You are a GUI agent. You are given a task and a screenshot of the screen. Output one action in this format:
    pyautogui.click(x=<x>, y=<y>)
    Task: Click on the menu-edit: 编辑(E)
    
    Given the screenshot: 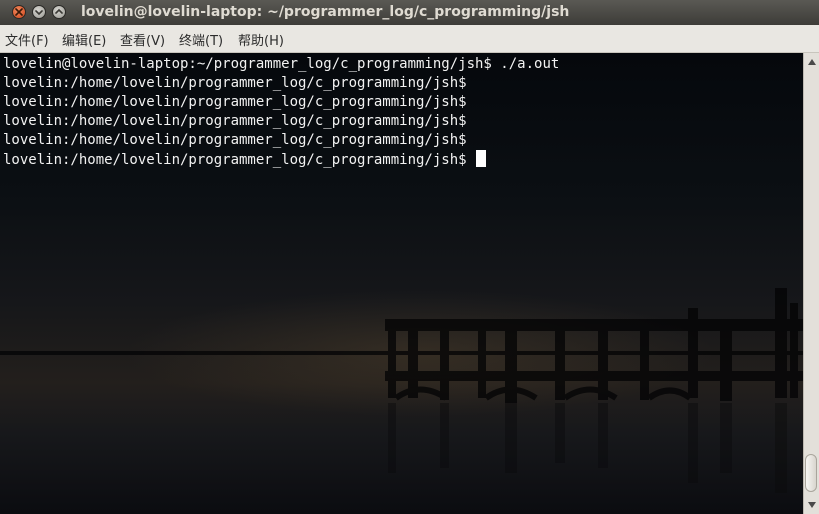 What is the action you would take?
    pyautogui.click(x=84, y=39)
    